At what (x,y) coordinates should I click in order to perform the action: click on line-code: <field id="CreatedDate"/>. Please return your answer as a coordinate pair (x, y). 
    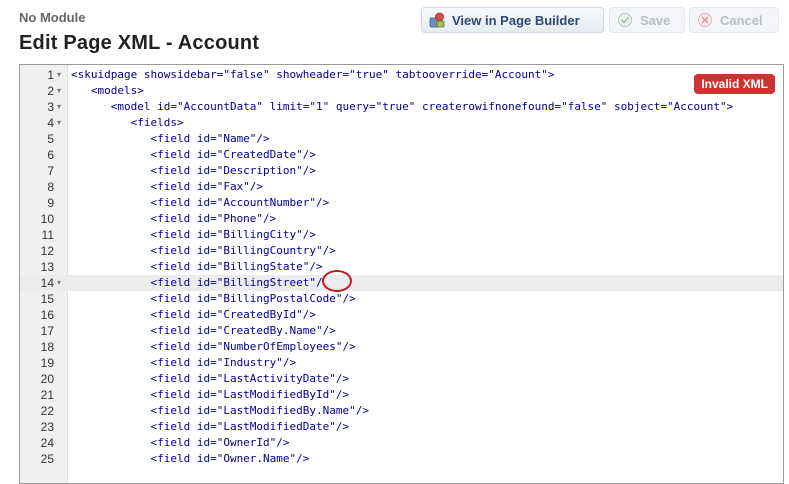
    Looking at the image, I should click on (194, 154).